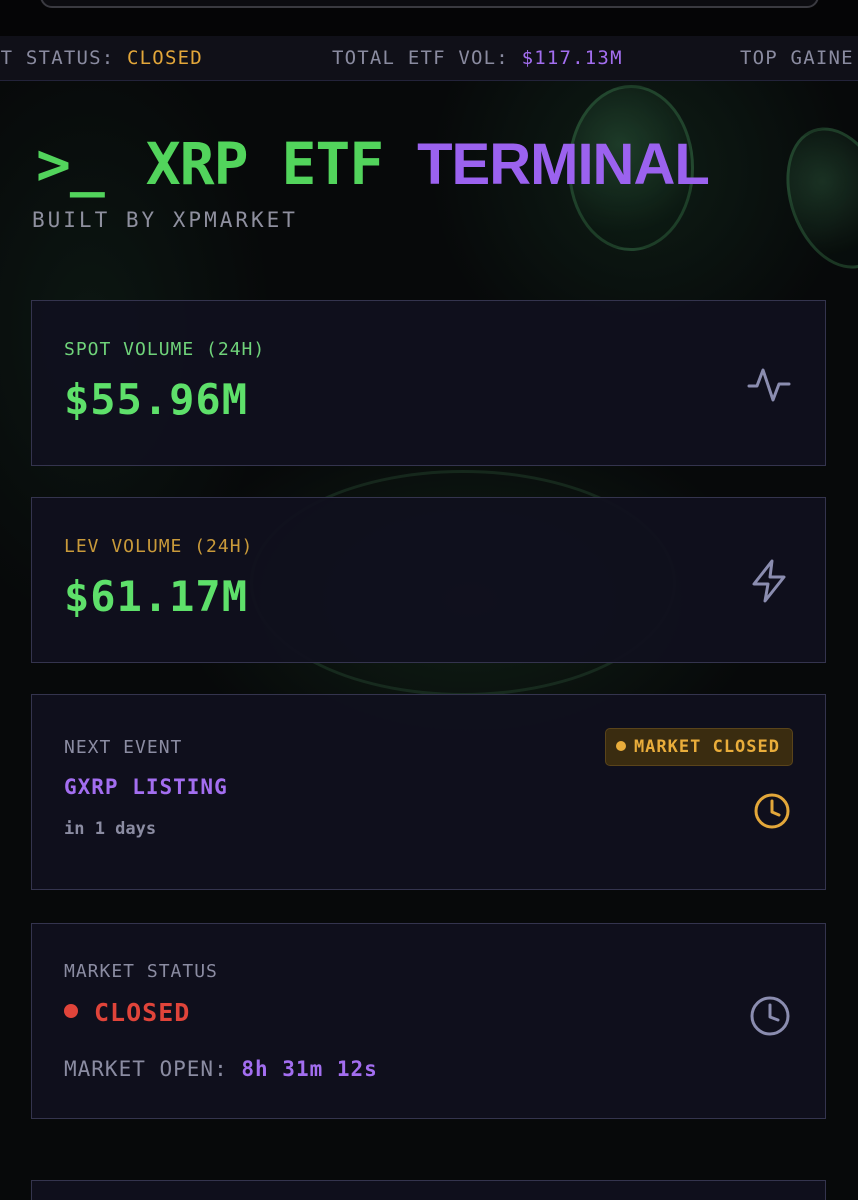 The height and width of the screenshot is (1200, 858). I want to click on next-event-name: GXRP LISTING, so click(146, 787).